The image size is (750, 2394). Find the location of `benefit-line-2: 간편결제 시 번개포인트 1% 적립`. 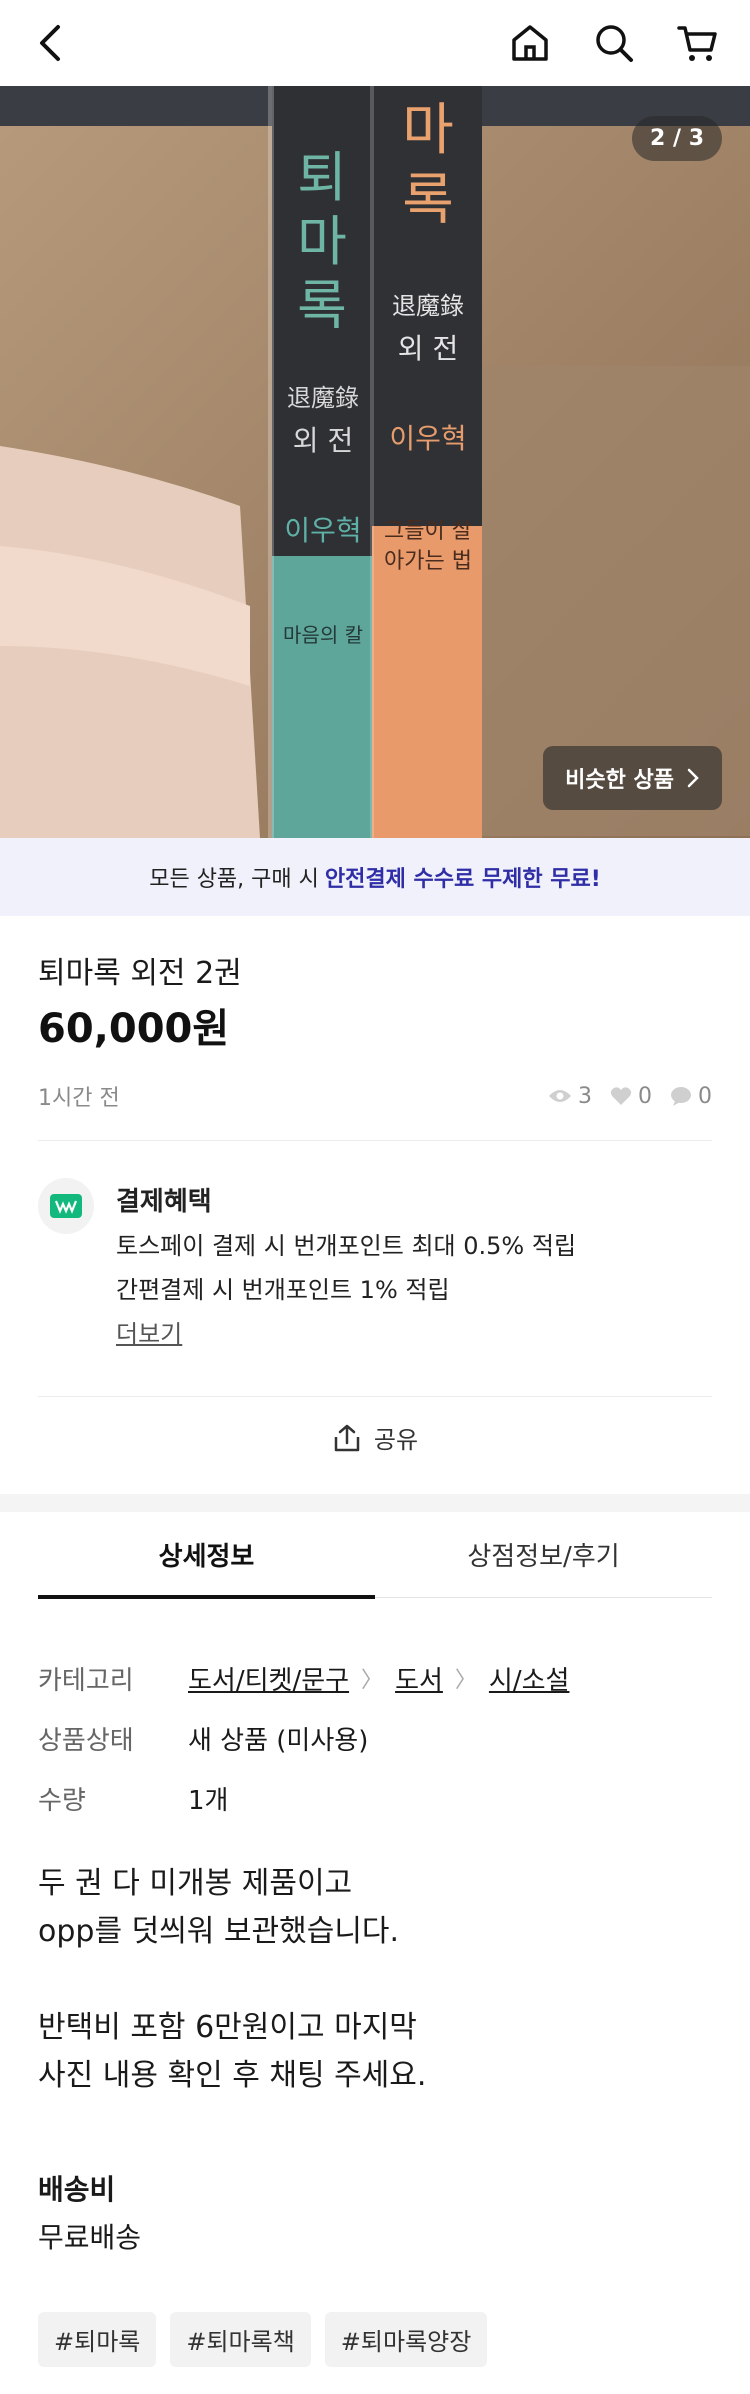

benefit-line-2: 간편결제 시 번개포인트 1% 적립 is located at coordinates (283, 1290).